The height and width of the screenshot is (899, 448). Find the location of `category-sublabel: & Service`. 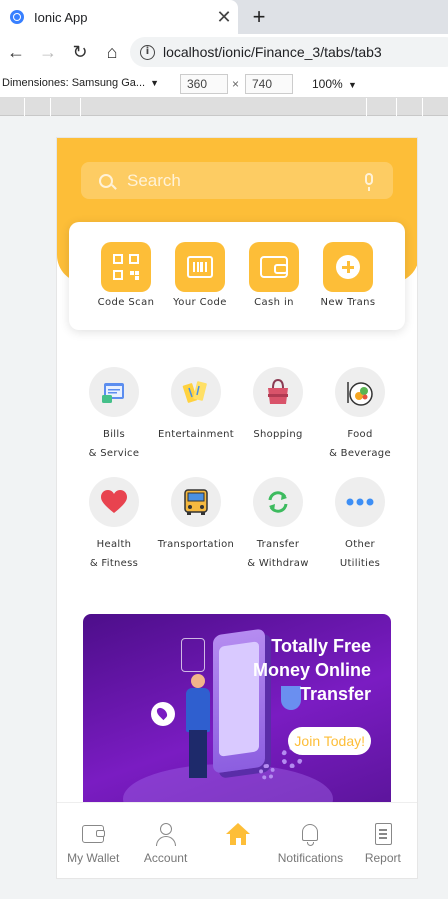

category-sublabel: & Service is located at coordinates (114, 453).